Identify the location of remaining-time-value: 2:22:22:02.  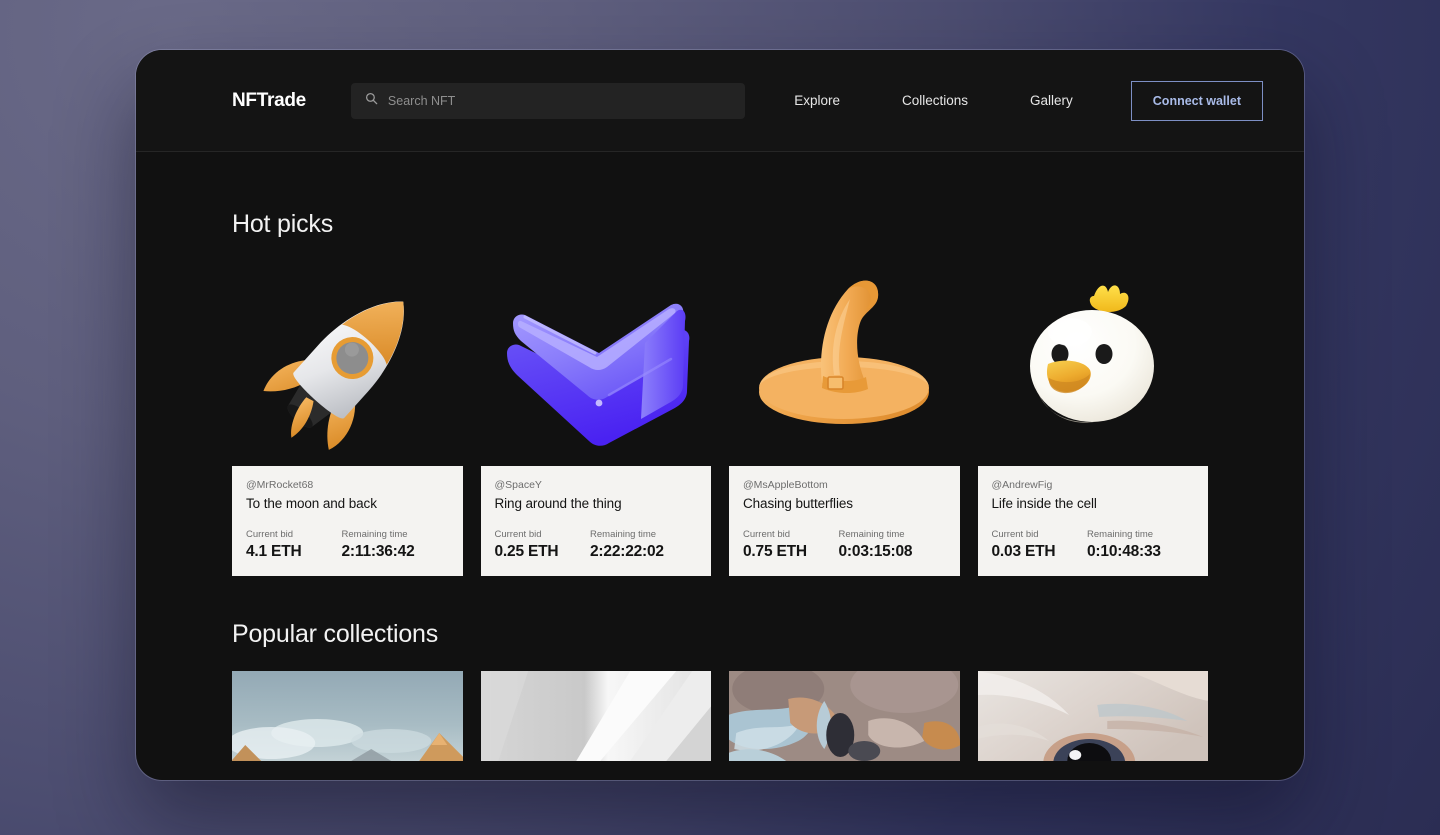
(627, 551).